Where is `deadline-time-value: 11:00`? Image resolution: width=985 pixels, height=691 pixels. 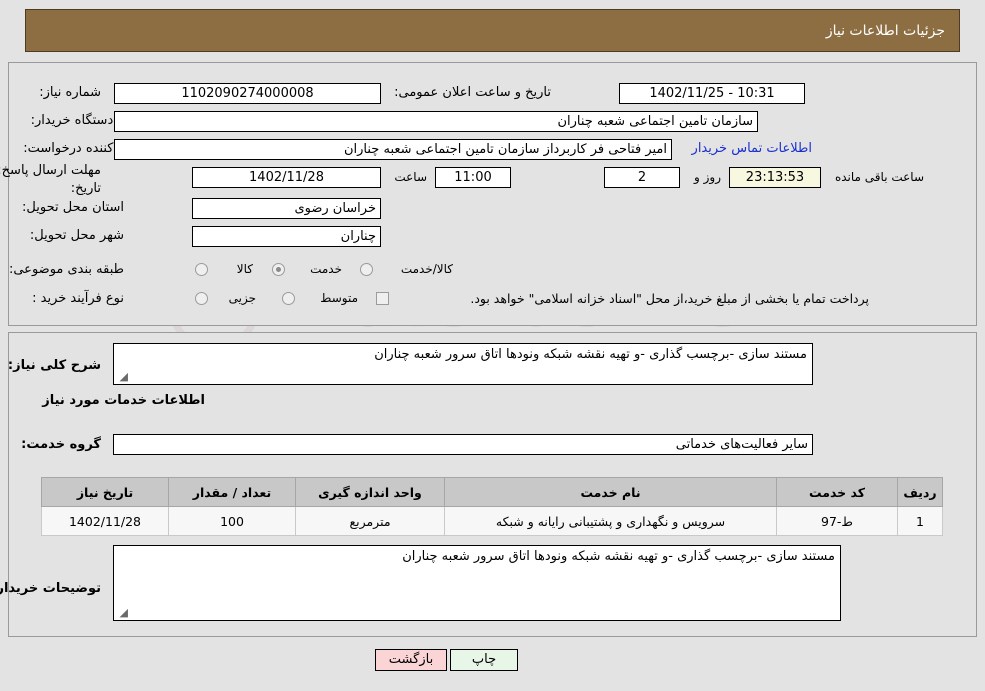 deadline-time-value: 11:00 is located at coordinates (473, 177).